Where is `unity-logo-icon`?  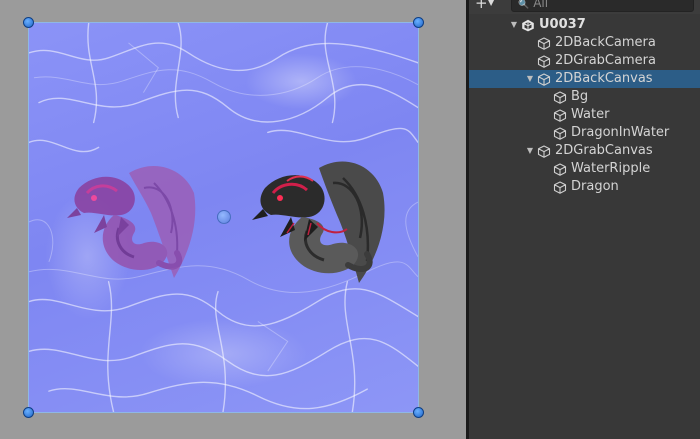 unity-logo-icon is located at coordinates (528, 25).